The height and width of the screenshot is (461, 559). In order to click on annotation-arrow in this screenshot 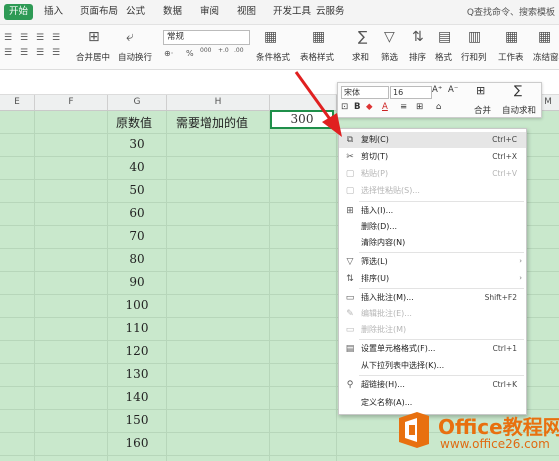, I will do `click(318, 104)`.